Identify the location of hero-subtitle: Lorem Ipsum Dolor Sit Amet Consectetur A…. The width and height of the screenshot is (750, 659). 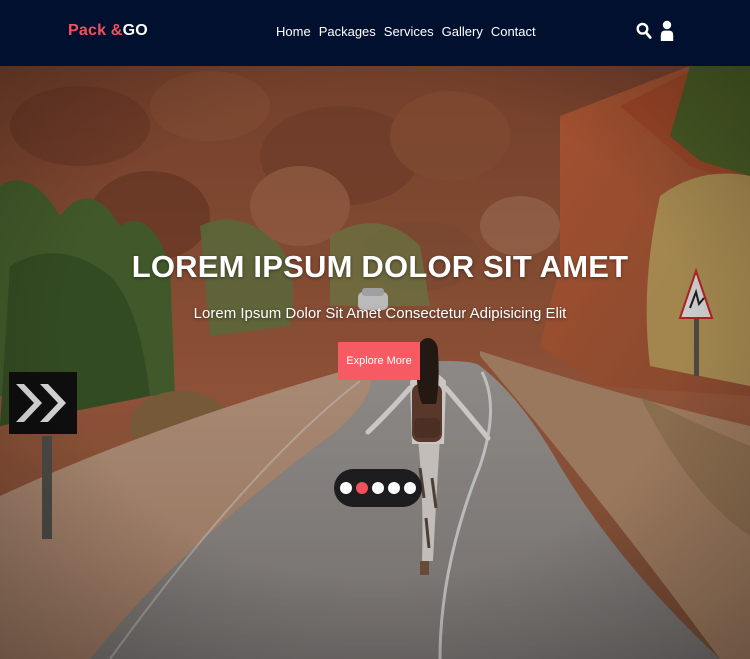
(380, 313).